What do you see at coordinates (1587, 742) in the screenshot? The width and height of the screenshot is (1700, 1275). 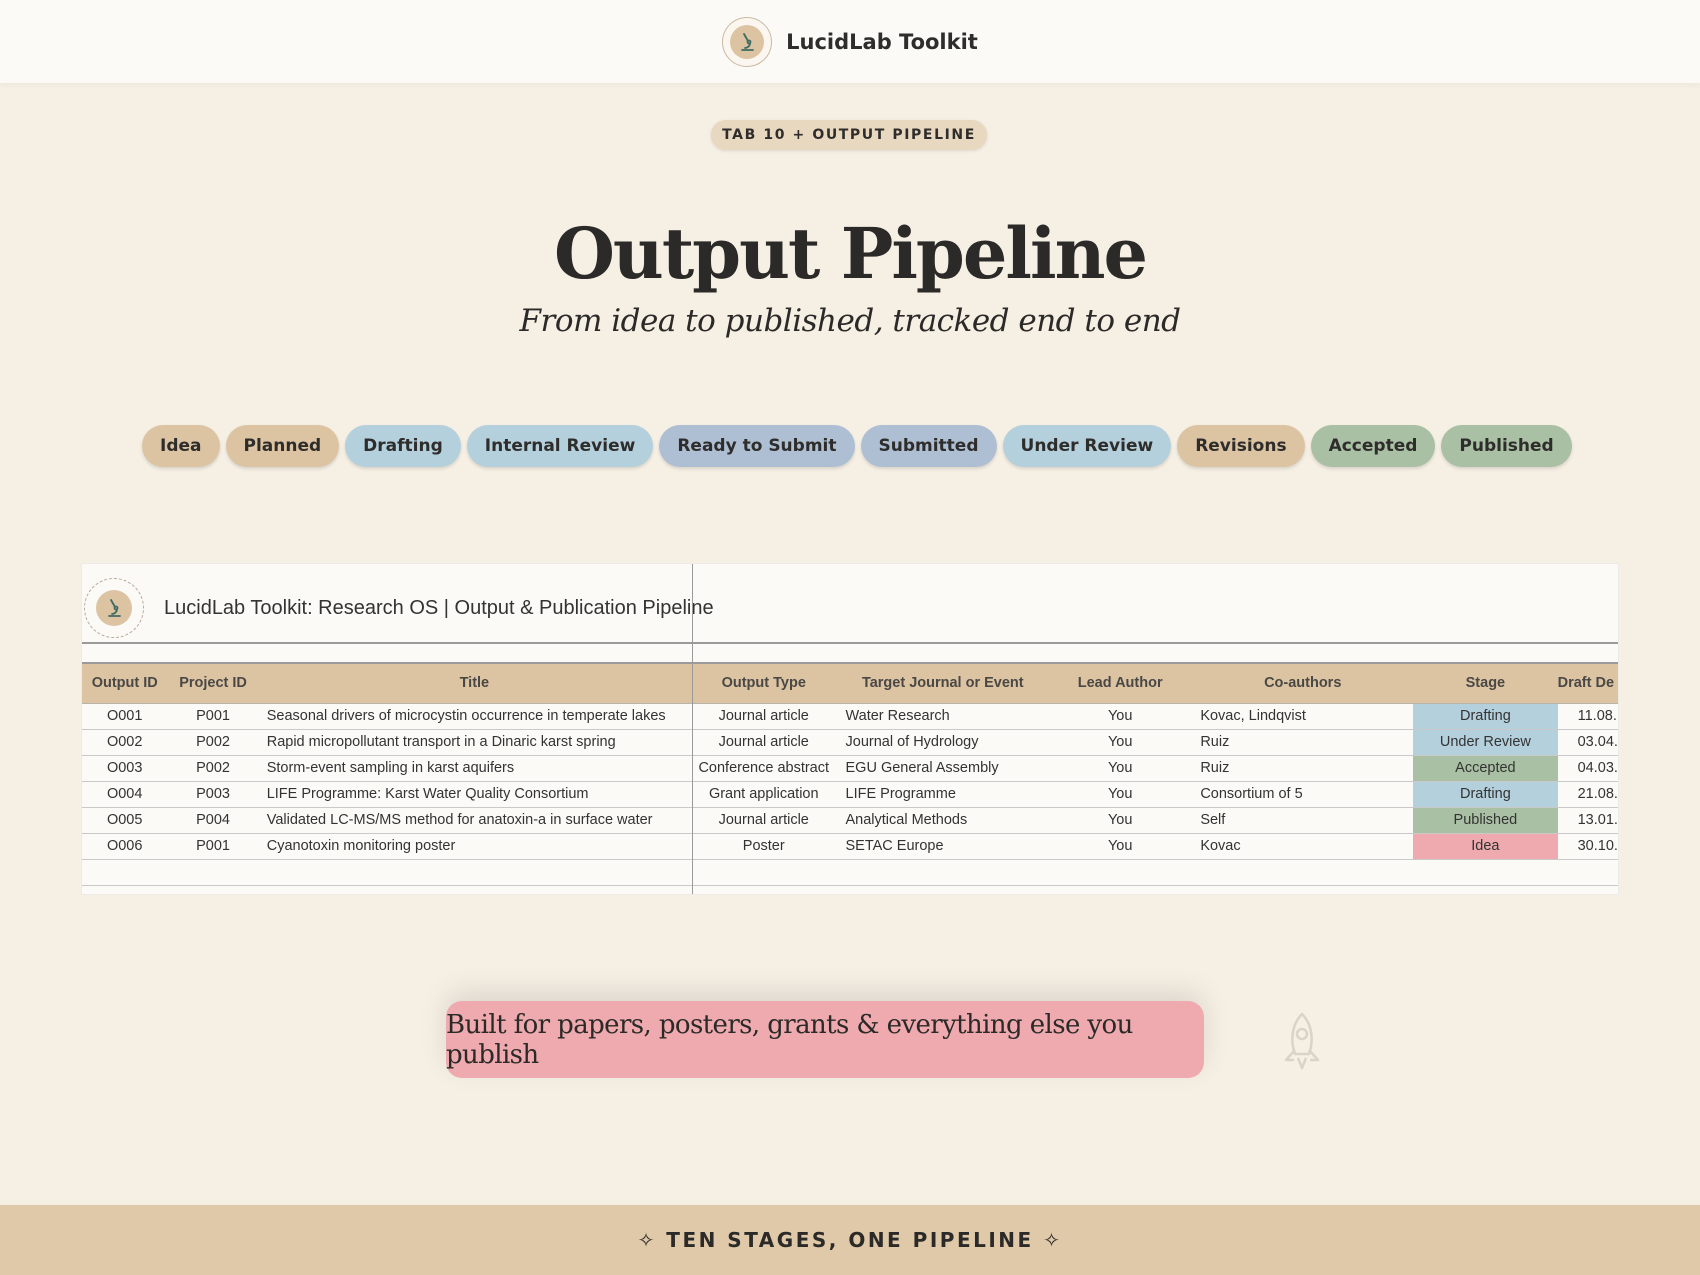 I see `cell-draft: 03.04.` at bounding box center [1587, 742].